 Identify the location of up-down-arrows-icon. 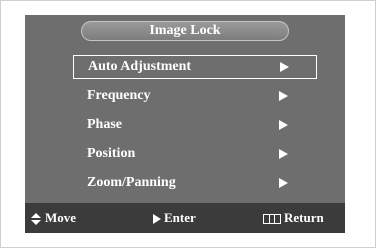
(36, 219).